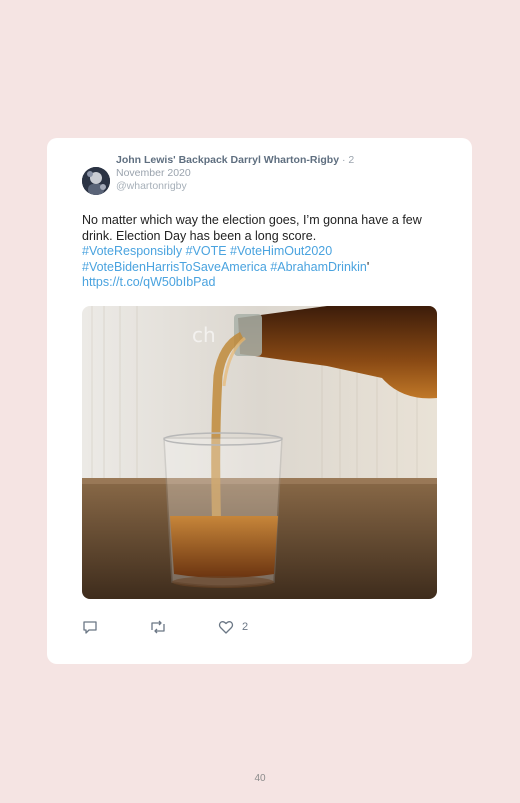 Image resolution: width=520 pixels, height=803 pixels. I want to click on tweet-actions: 2, so click(259, 628).